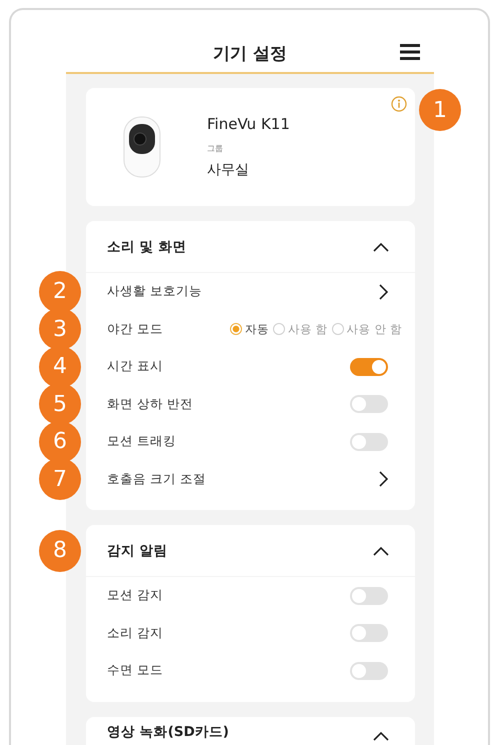 Image resolution: width=493 pixels, height=745 pixels. Describe the element at coordinates (135, 595) in the screenshot. I see `setting-label: 모션 감지` at that location.